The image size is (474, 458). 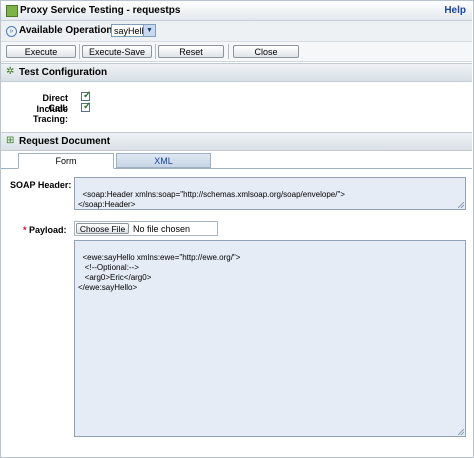 What do you see at coordinates (12, 11) in the screenshot?
I see `app-icon` at bounding box center [12, 11].